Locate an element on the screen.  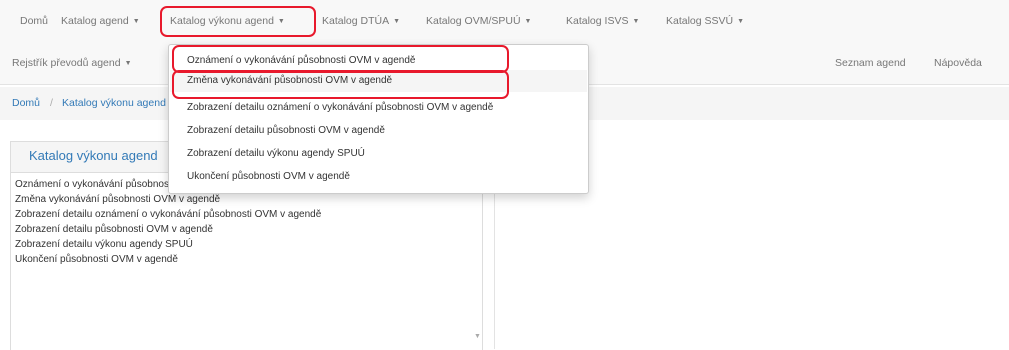
nav-rejstrik-prevodu-agend: Rejstřík převodů agend ▼ is located at coordinates (72, 63).